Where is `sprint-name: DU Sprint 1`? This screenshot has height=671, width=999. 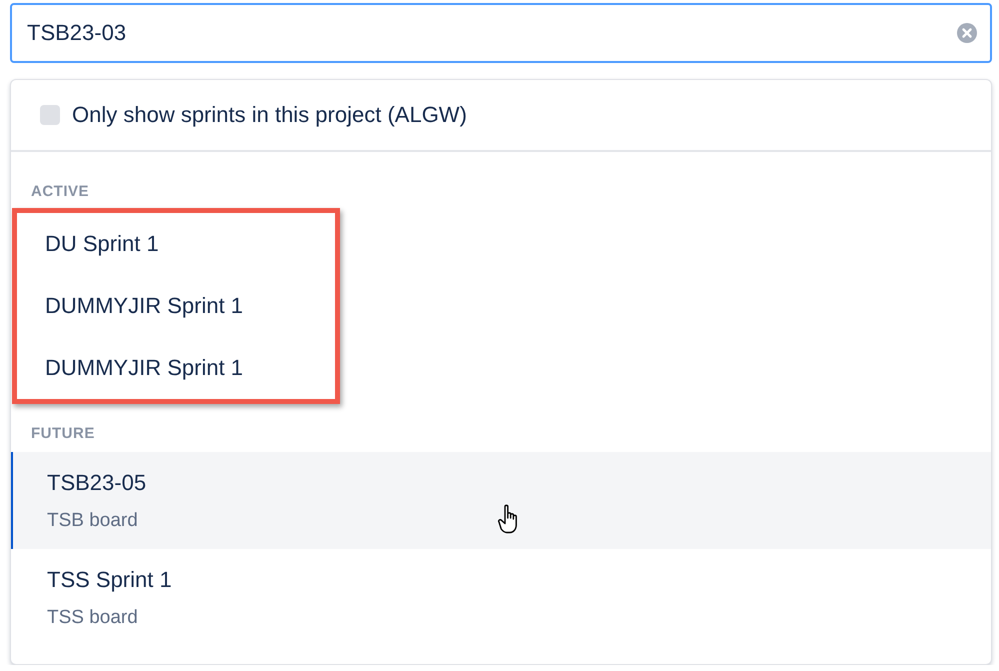 sprint-name: DU Sprint 1 is located at coordinates (102, 244).